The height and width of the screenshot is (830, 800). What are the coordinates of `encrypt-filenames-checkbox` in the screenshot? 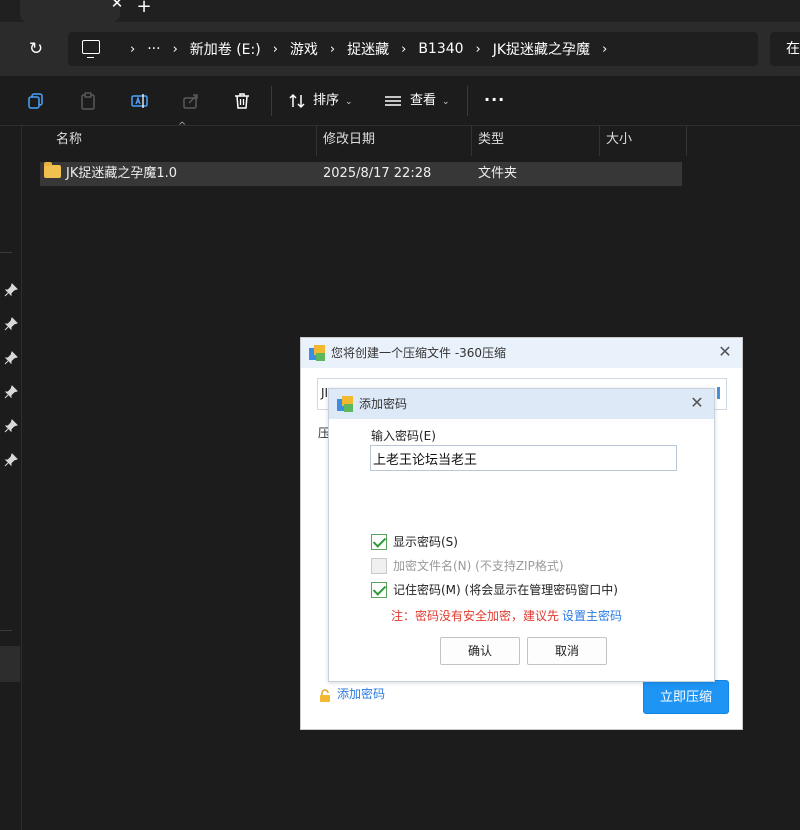 It's located at (379, 566).